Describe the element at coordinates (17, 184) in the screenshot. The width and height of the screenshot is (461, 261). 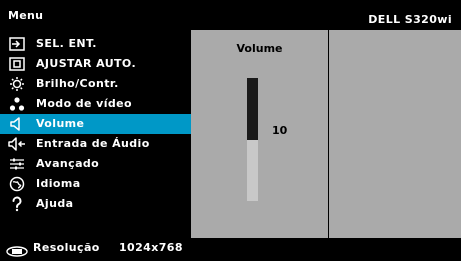
I see `language-icon` at that location.